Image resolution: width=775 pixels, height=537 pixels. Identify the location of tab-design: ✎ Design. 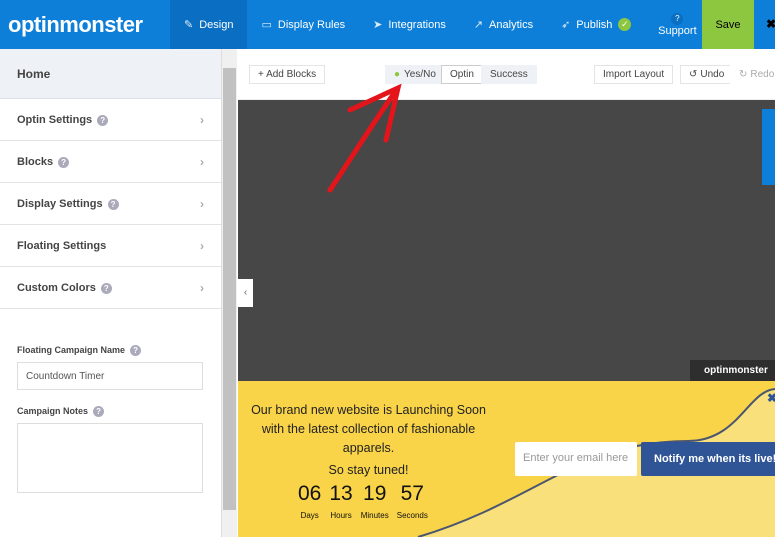
(209, 24).